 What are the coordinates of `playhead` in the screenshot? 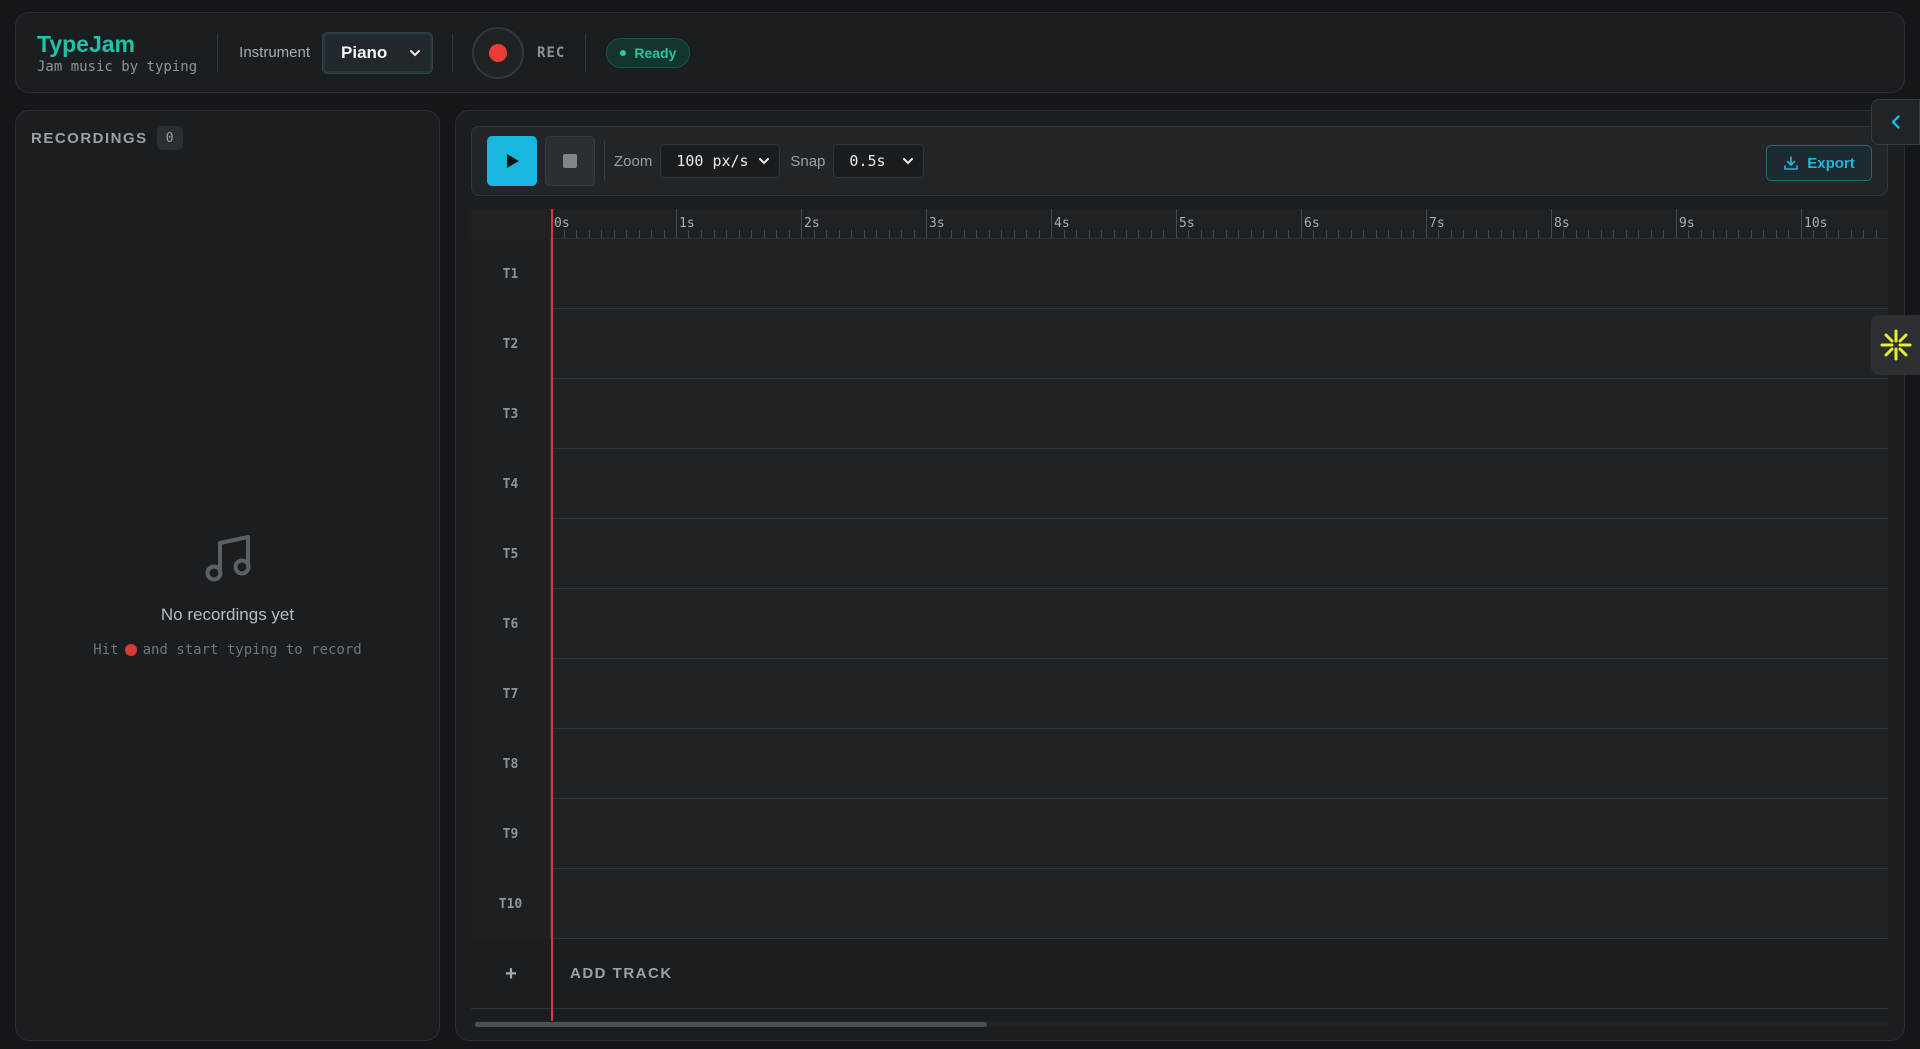 It's located at (552, 615).